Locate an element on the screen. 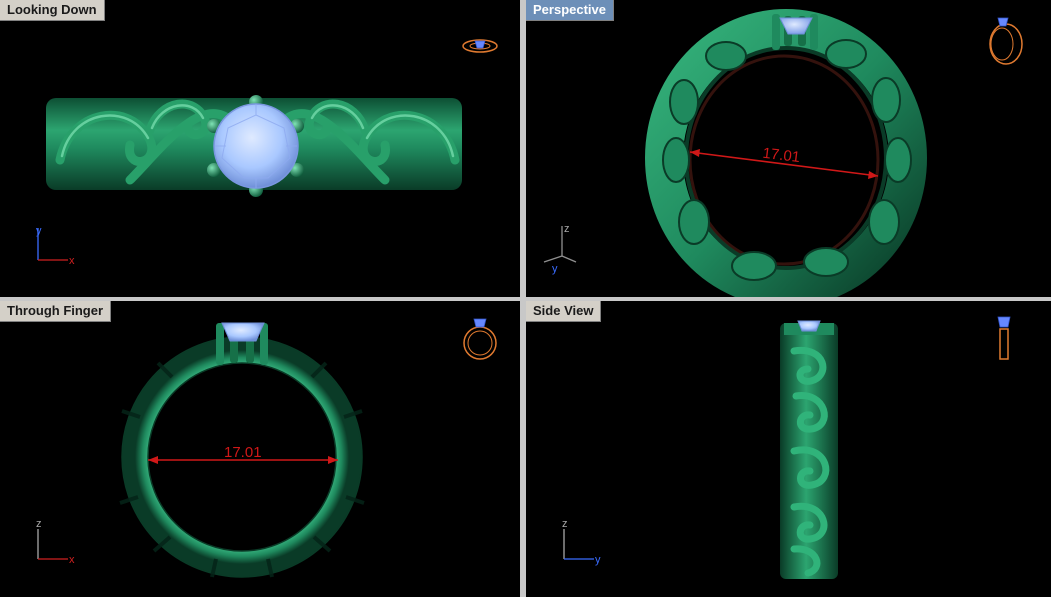 This screenshot has width=1051, height=597. viewport-title: Side View is located at coordinates (564, 311).